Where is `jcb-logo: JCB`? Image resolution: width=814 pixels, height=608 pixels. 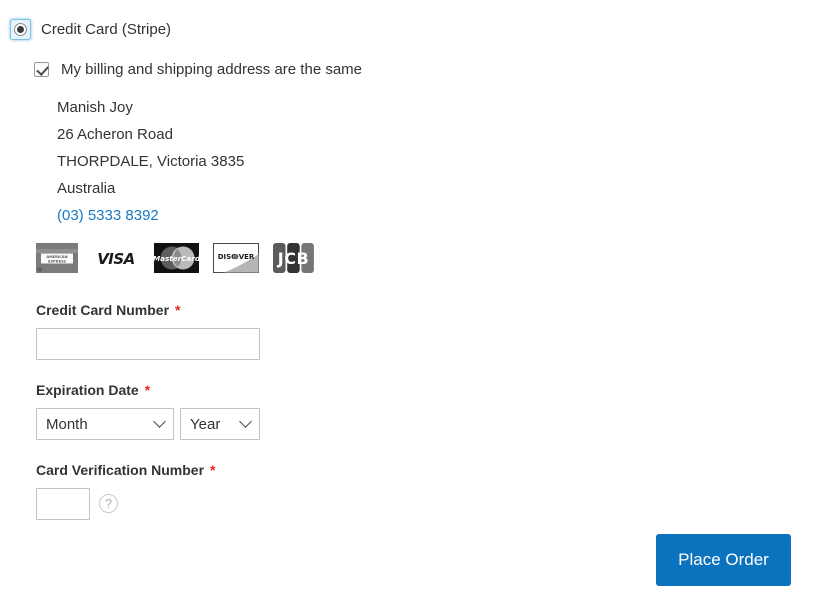 jcb-logo: JCB is located at coordinates (293, 258).